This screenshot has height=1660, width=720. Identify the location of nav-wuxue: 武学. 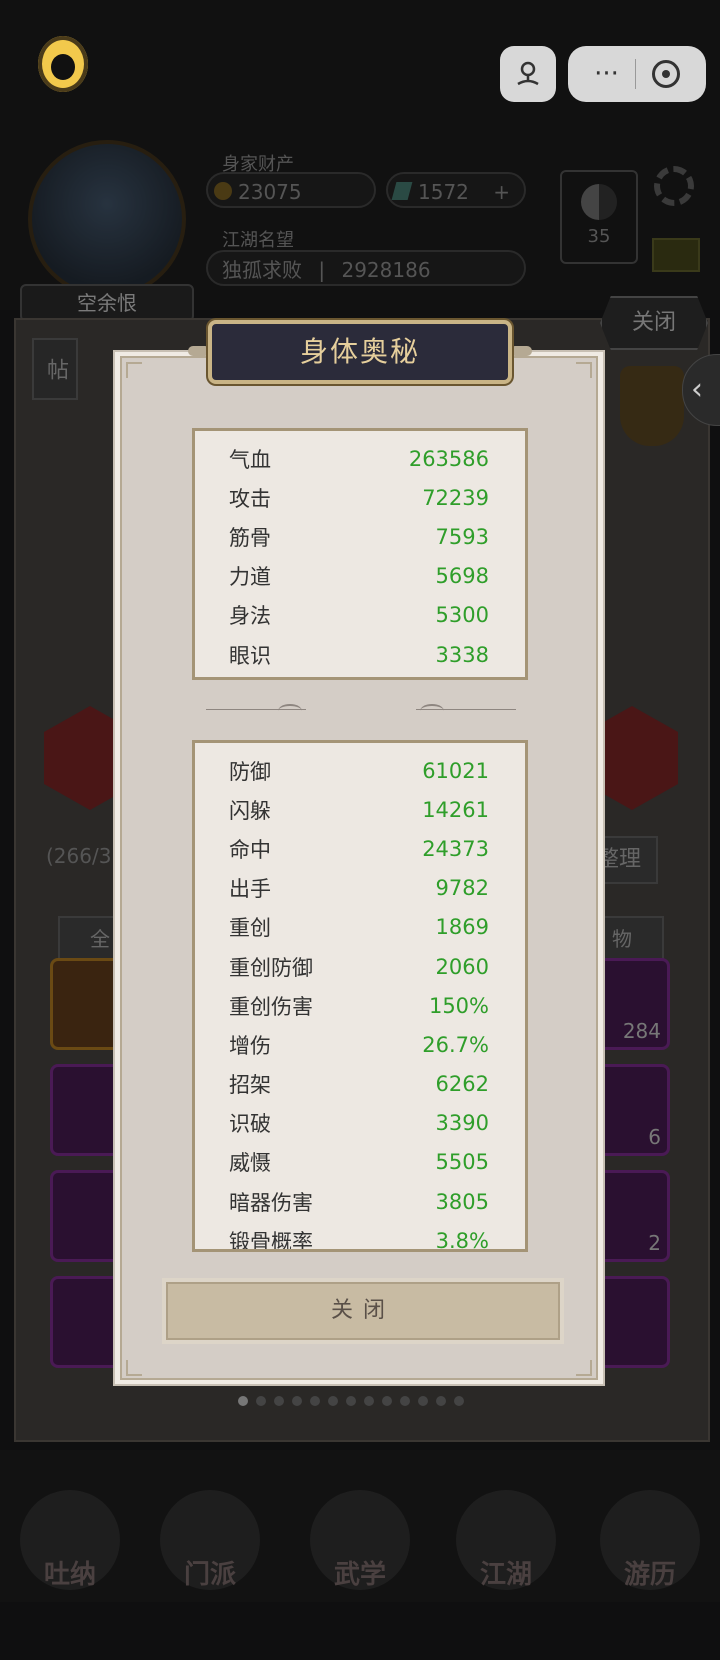
(360, 1540).